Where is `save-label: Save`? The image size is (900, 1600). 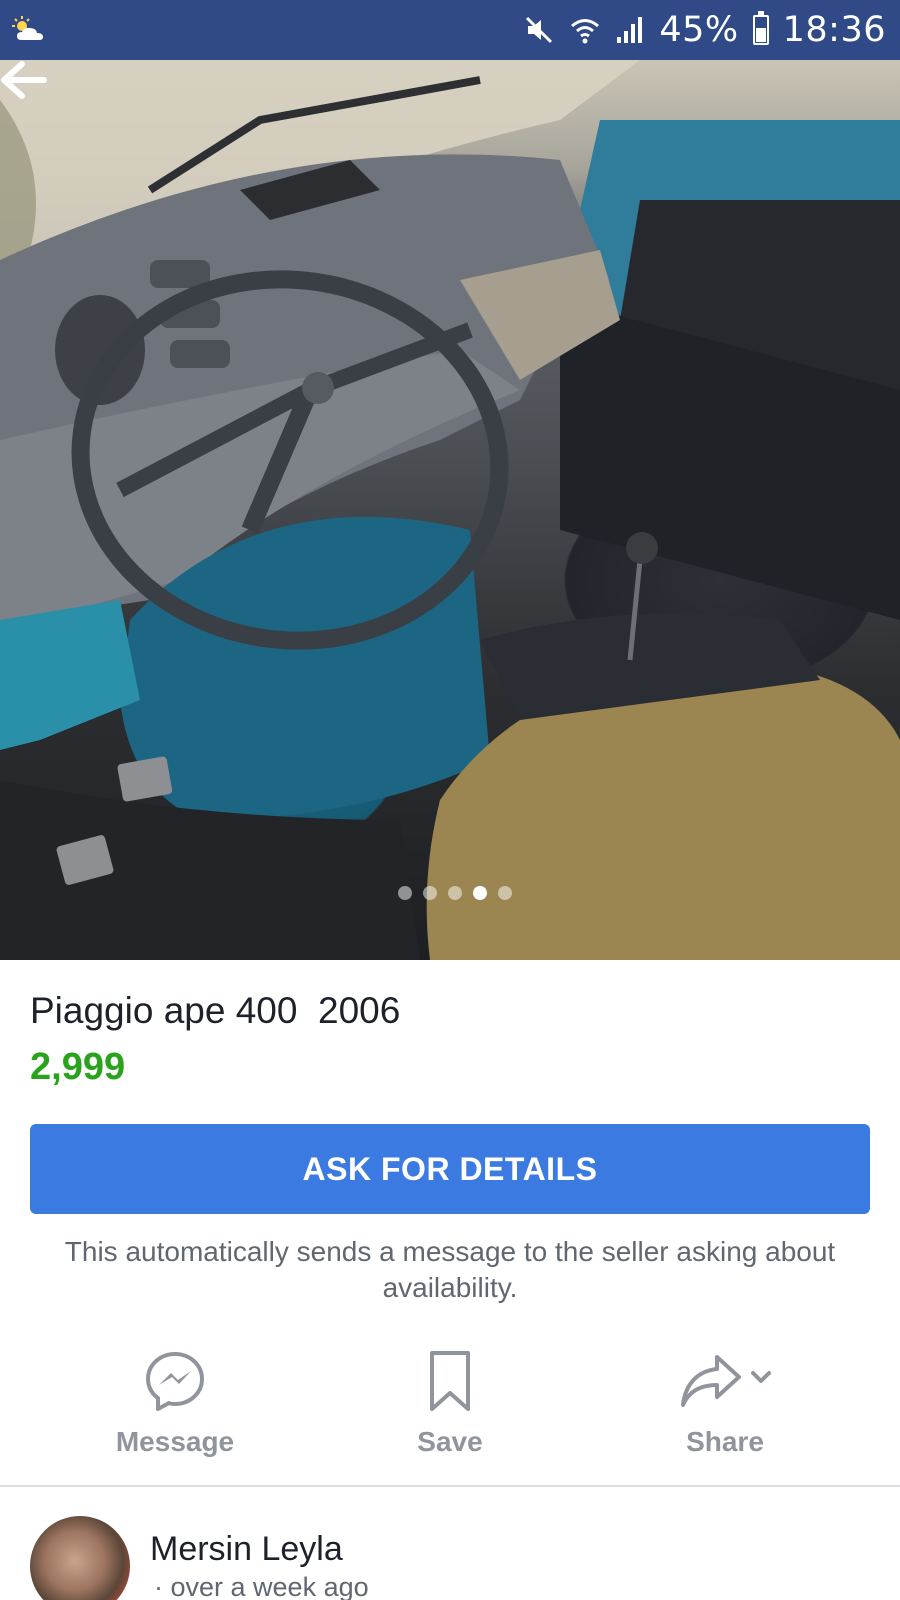 save-label: Save is located at coordinates (450, 1441).